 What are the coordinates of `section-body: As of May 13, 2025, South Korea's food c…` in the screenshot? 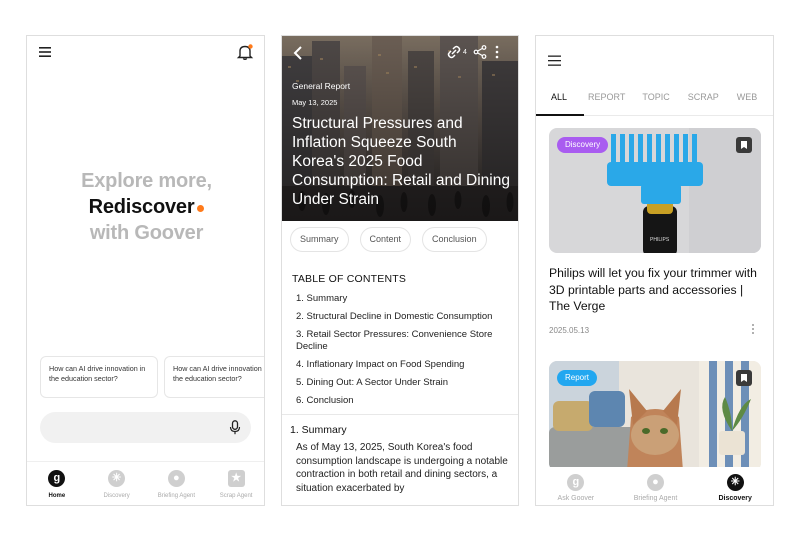 It's located at (402, 468).